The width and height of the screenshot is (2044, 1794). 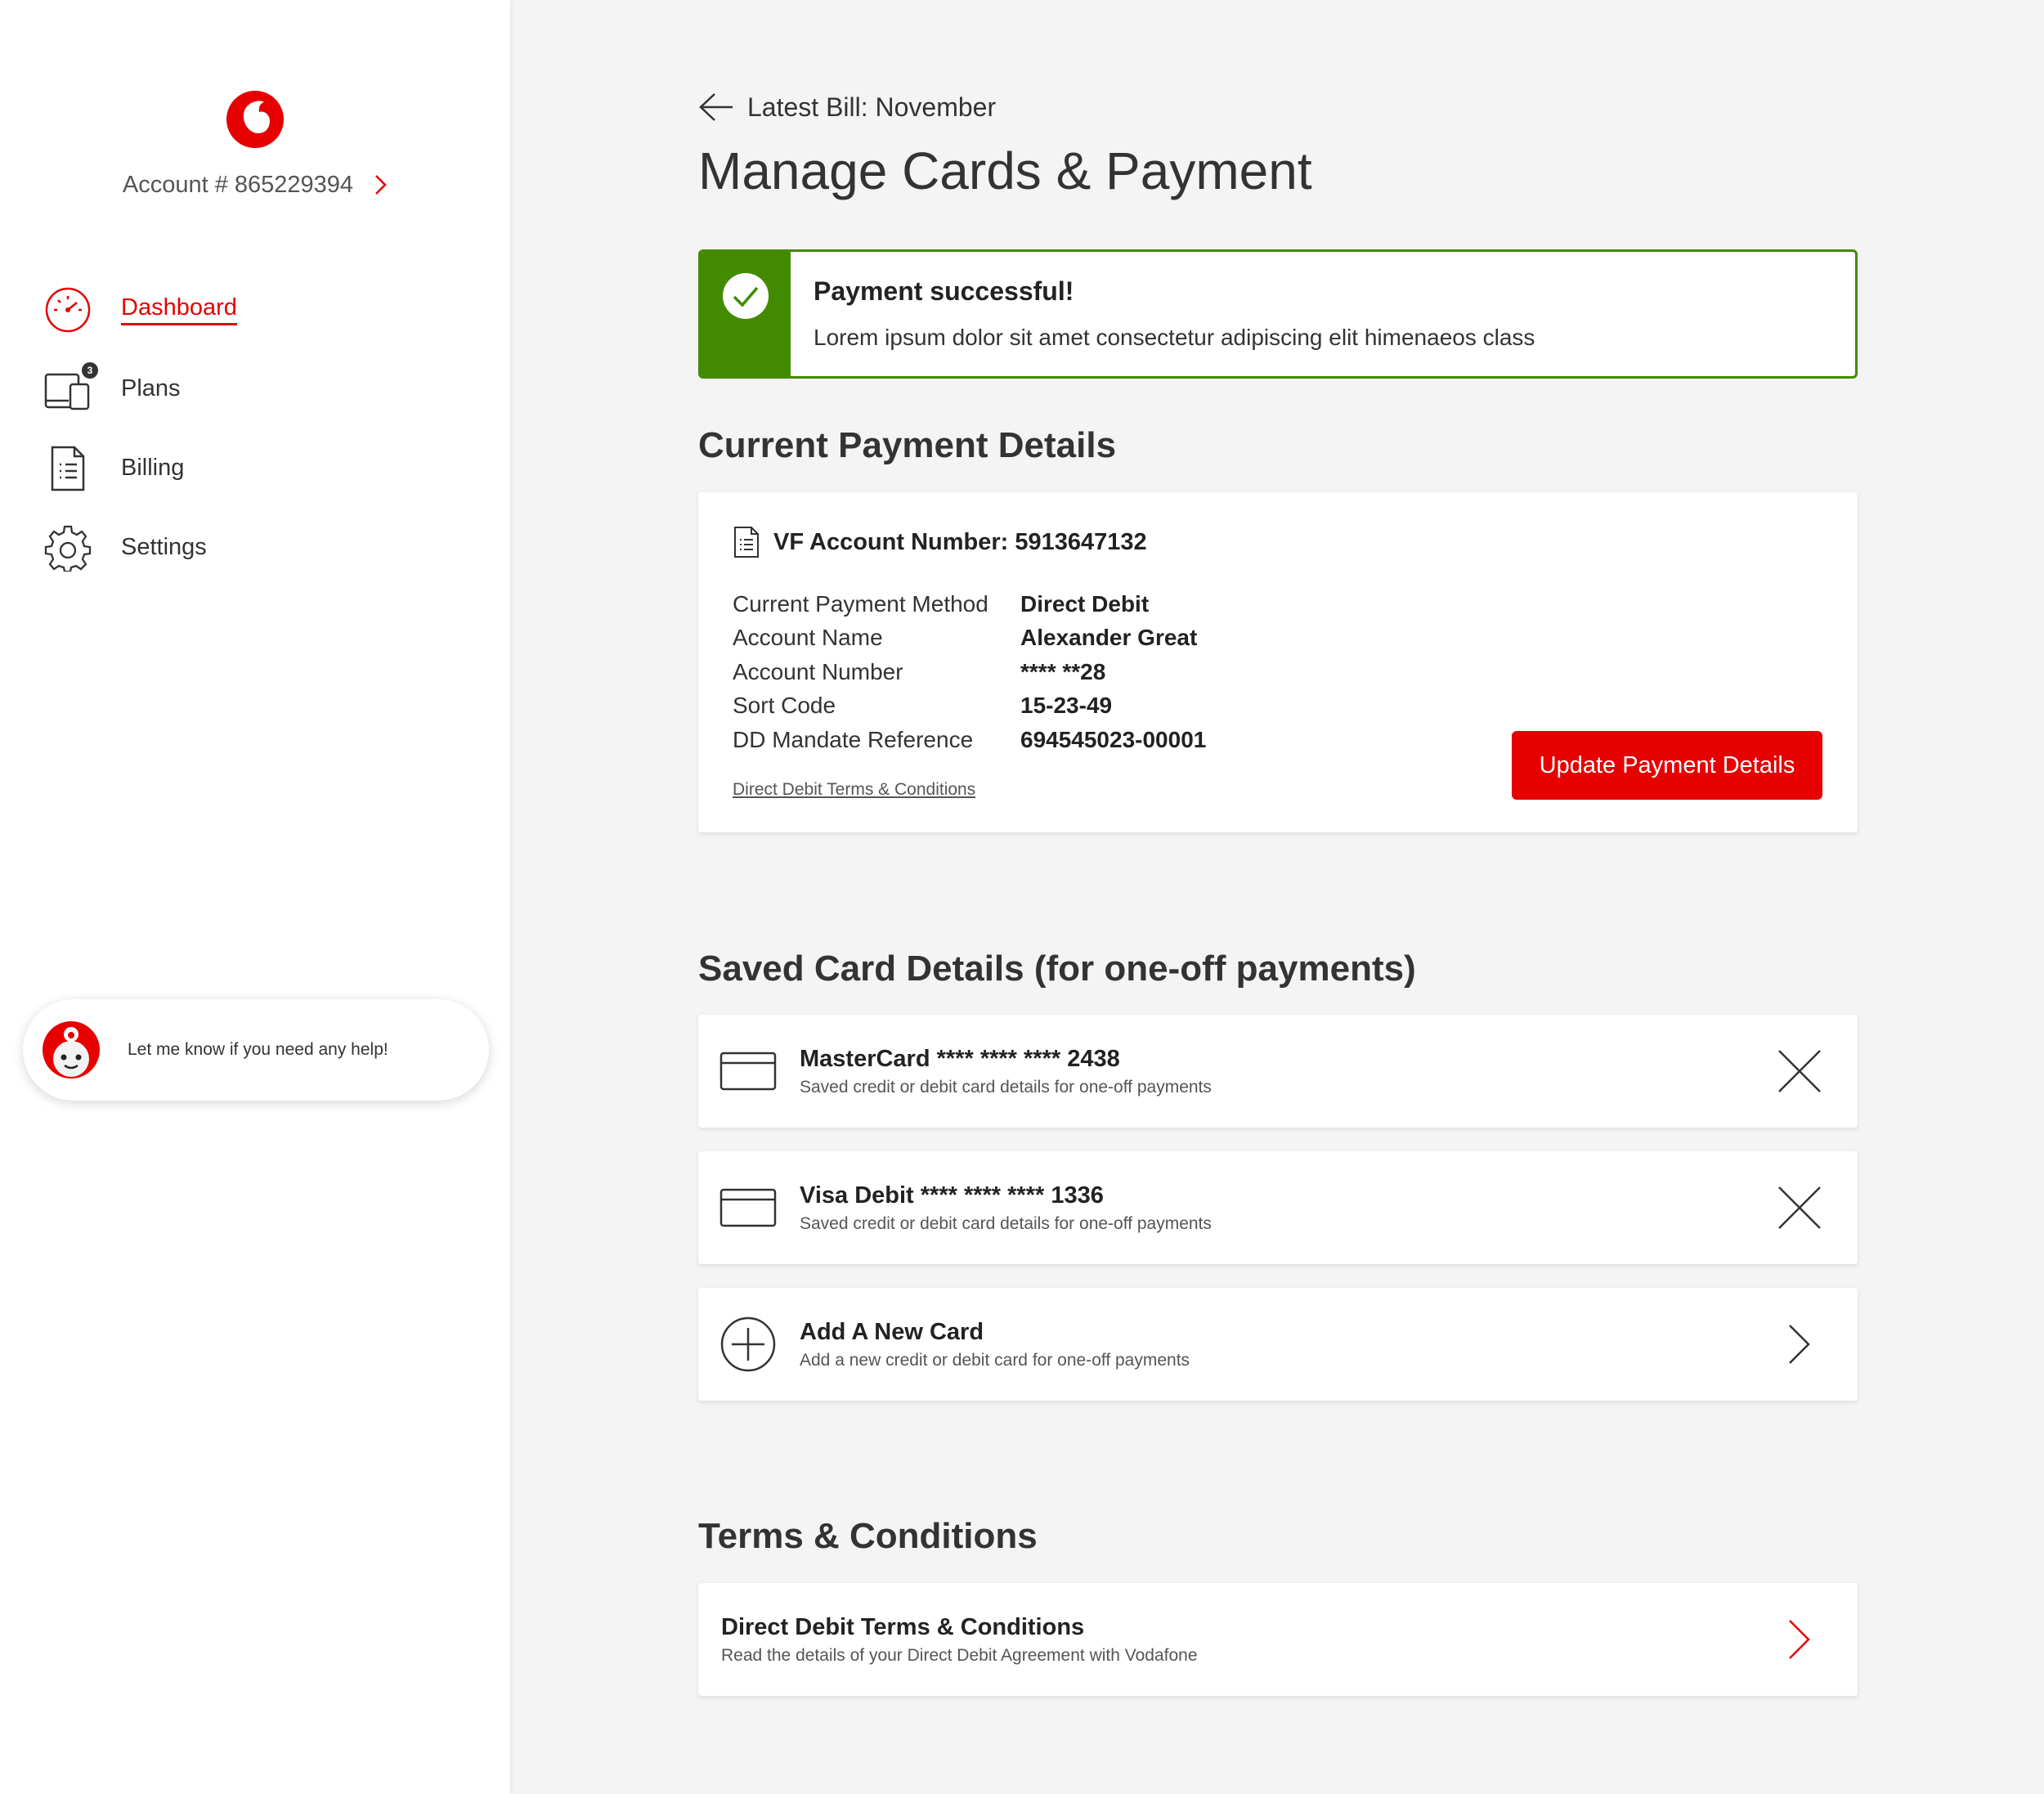 I want to click on nav-label: Dashboard, so click(x=179, y=309).